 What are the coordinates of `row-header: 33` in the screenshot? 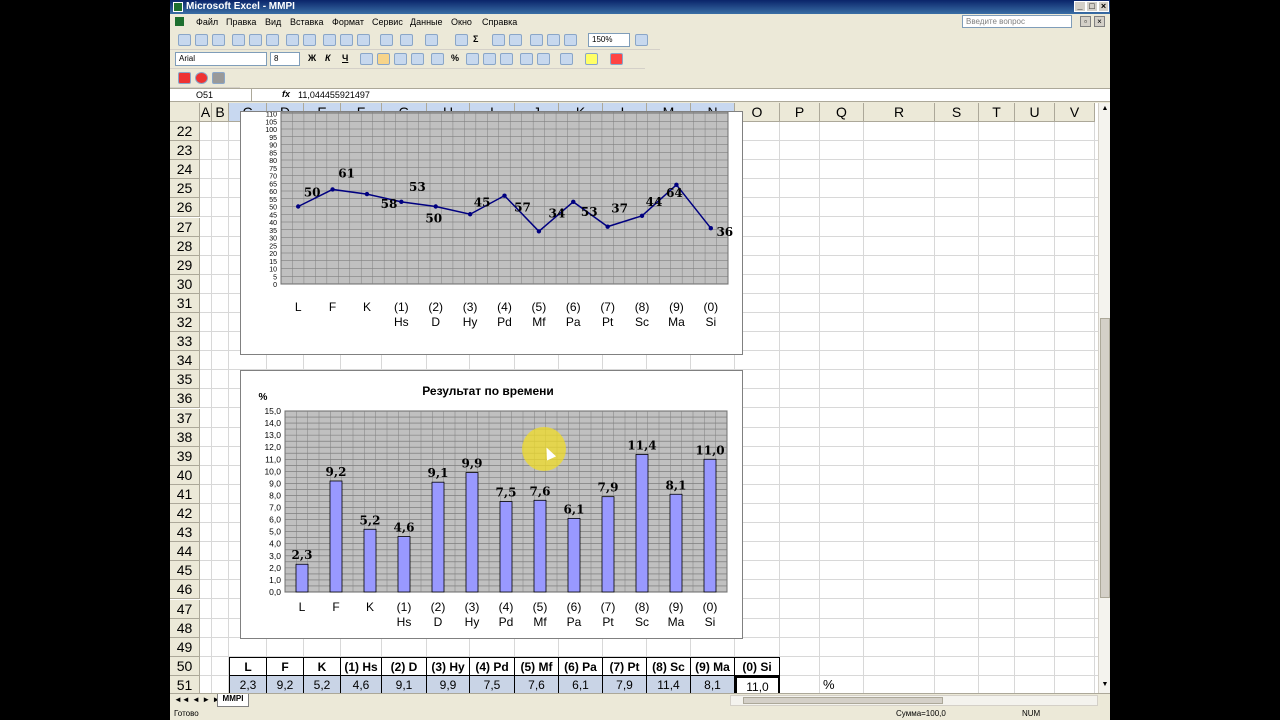 It's located at (185, 342).